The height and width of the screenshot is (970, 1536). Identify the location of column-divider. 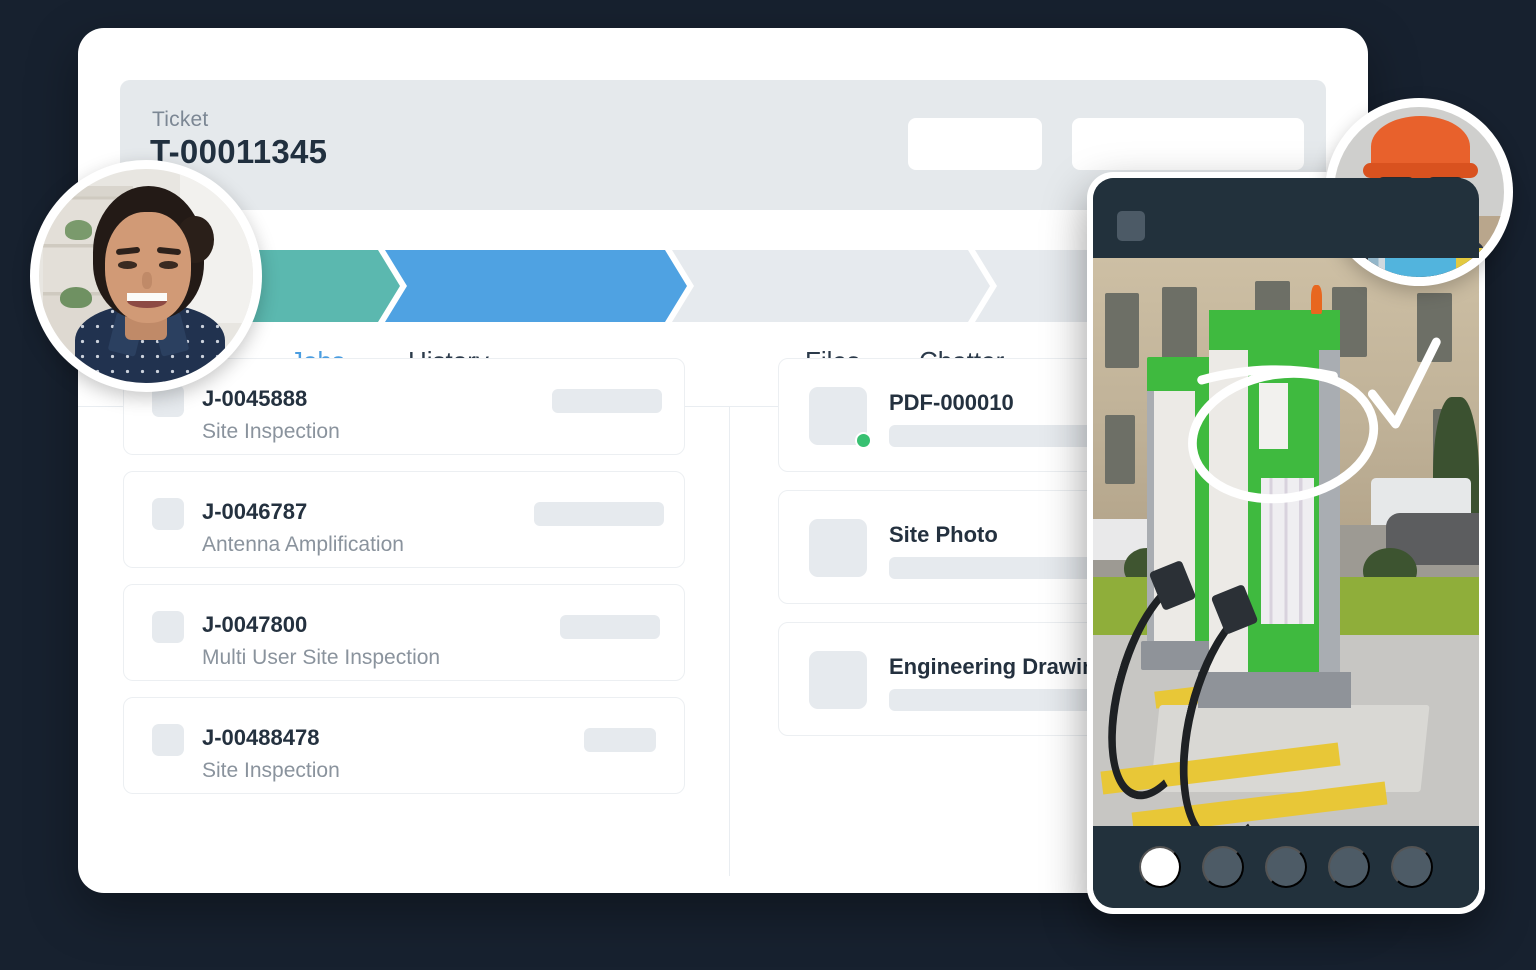
(729, 641).